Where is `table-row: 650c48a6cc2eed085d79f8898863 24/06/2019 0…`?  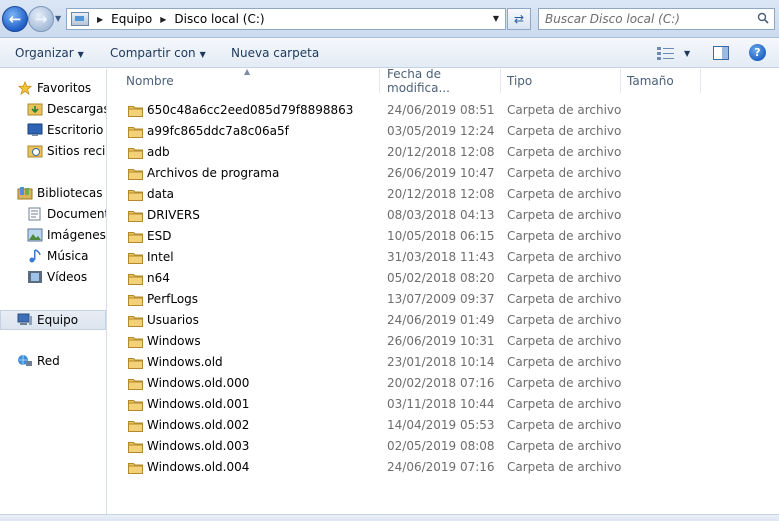
table-row: 650c48a6cc2eed085d79f8898863 24/06/2019 0… is located at coordinates (443, 110).